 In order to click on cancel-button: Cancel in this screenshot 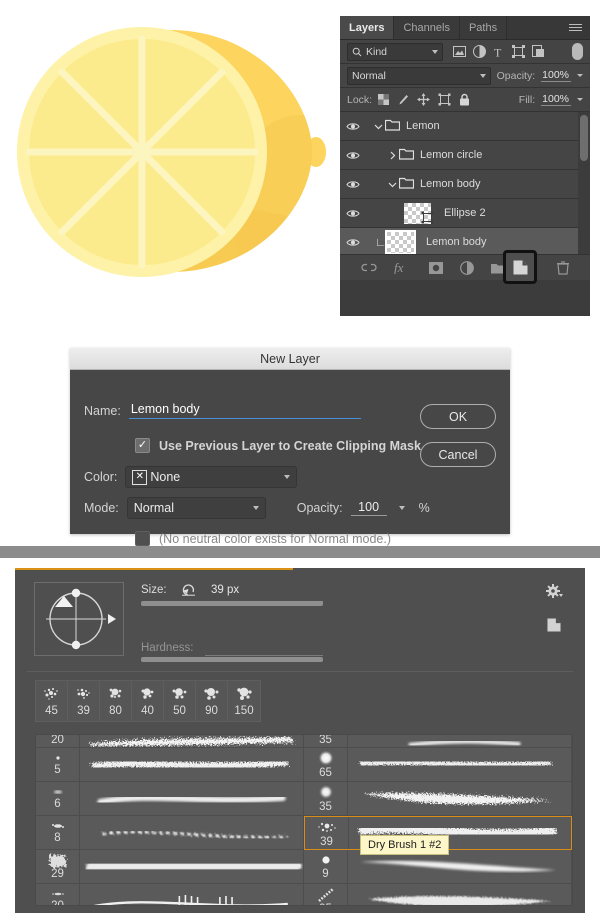, I will do `click(458, 454)`.